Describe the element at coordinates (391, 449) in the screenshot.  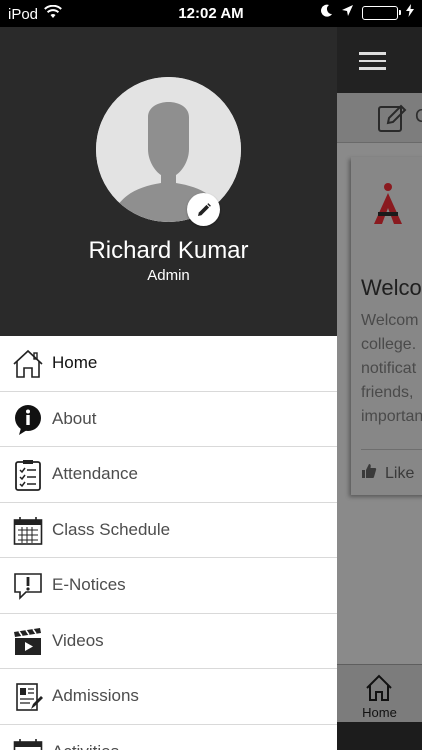
I see `card-divider` at that location.